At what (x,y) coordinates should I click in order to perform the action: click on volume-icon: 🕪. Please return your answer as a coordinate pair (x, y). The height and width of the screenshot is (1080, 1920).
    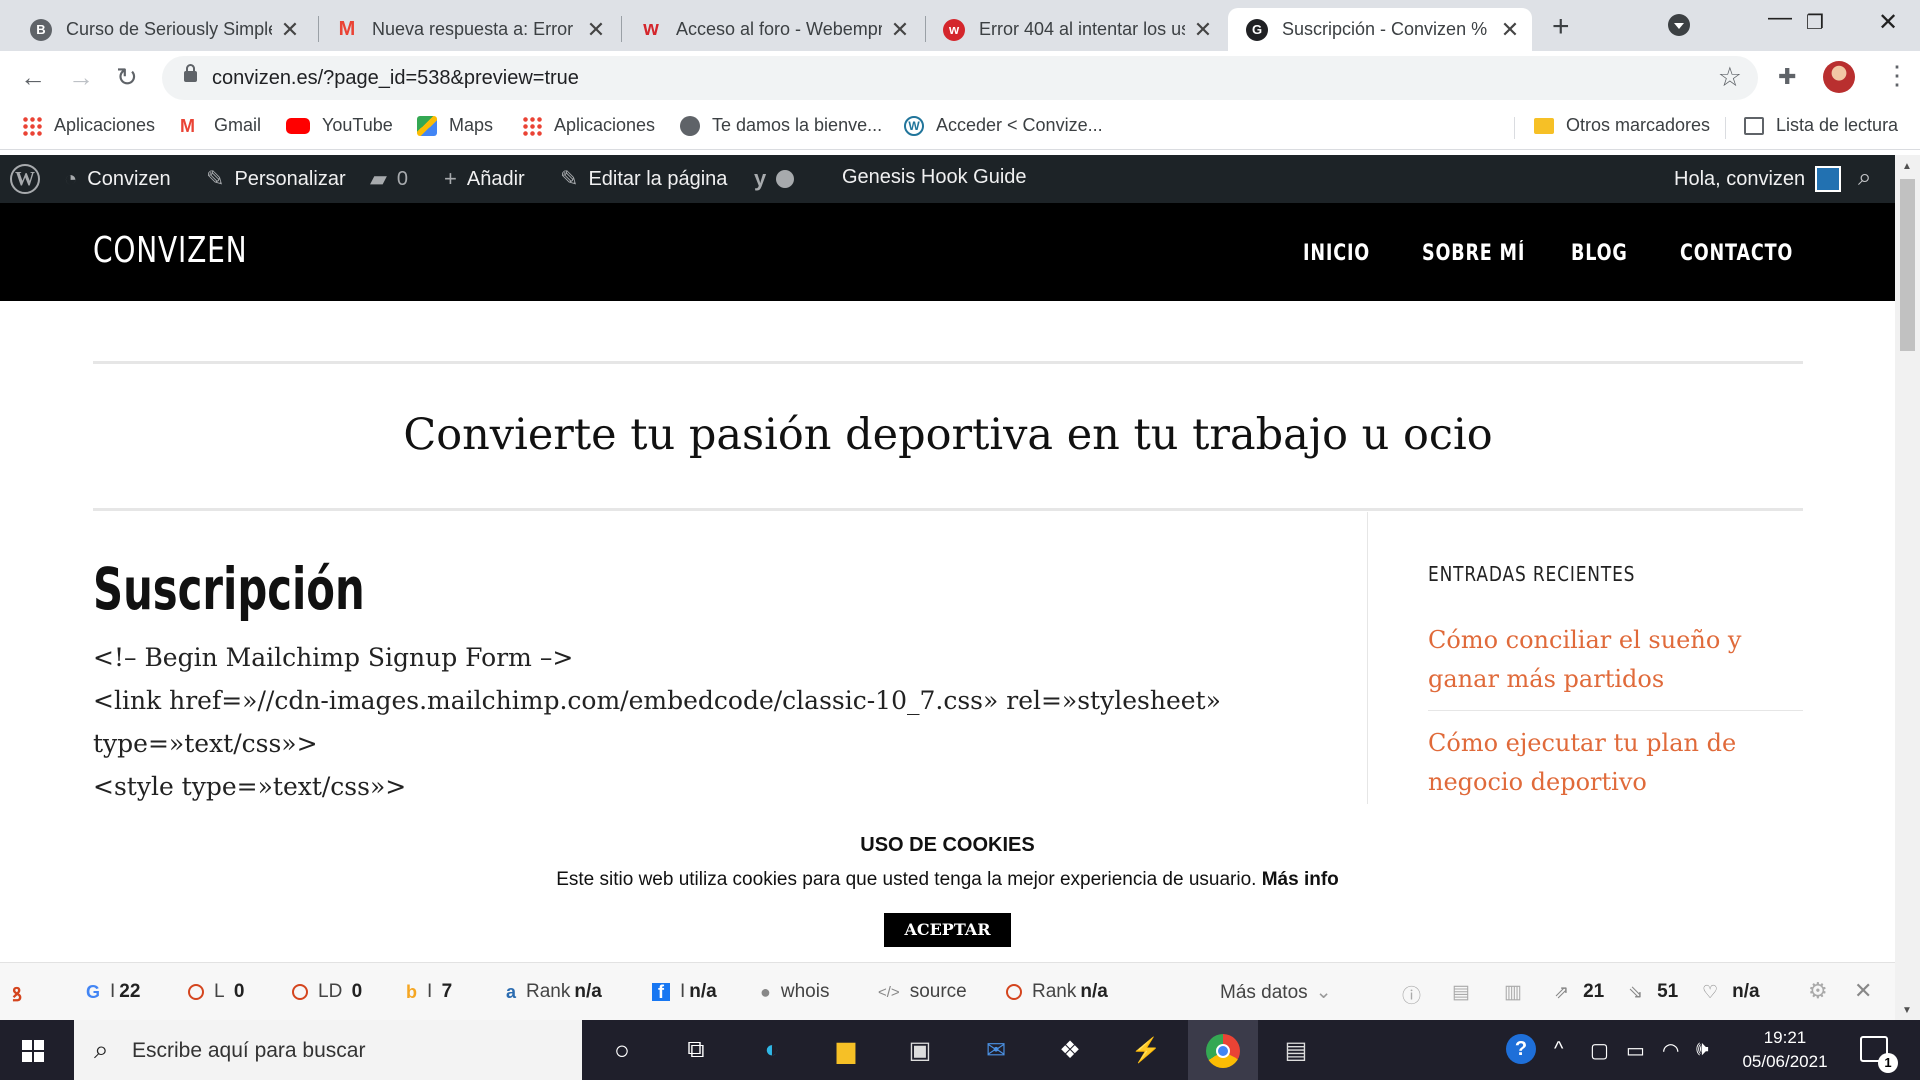
    Looking at the image, I should click on (1702, 1049).